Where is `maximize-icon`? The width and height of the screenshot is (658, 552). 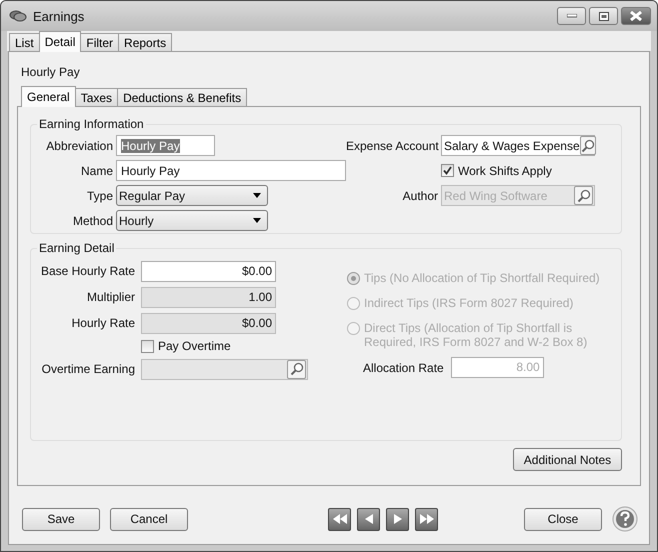
maximize-icon is located at coordinates (603, 16).